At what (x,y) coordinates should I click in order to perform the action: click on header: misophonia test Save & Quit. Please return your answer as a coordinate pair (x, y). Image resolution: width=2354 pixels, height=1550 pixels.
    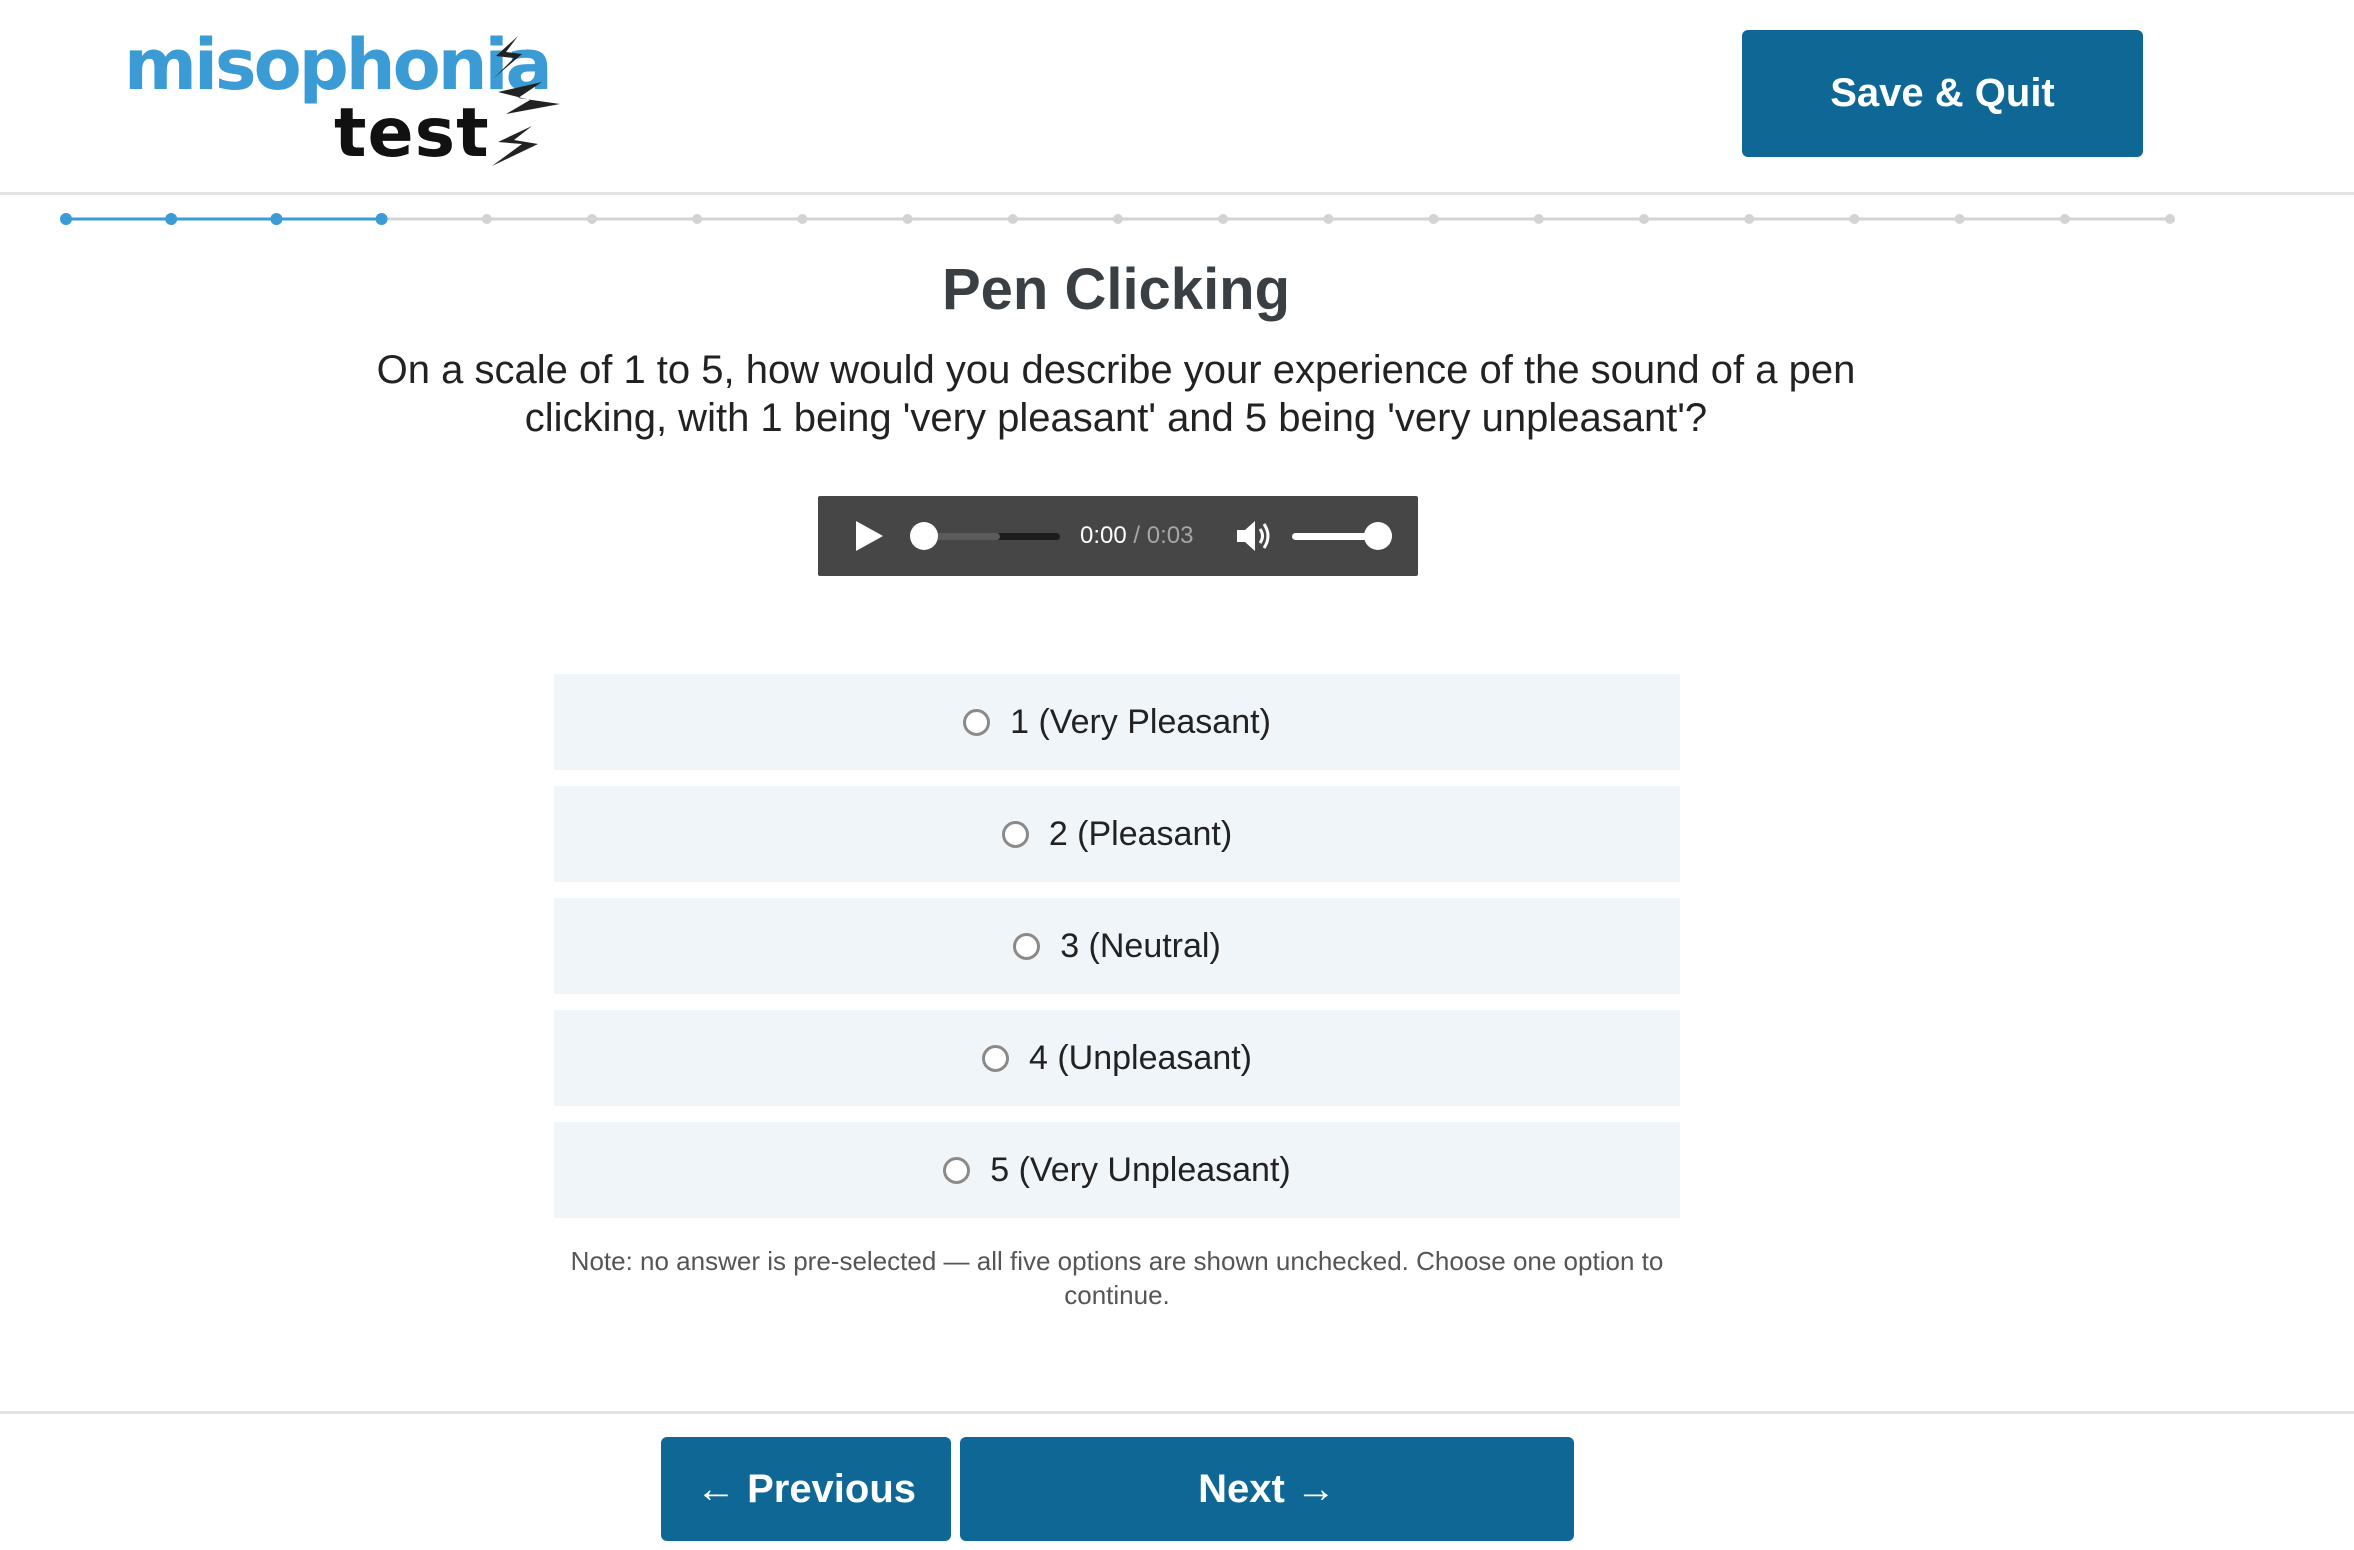
    Looking at the image, I should click on (1177, 97).